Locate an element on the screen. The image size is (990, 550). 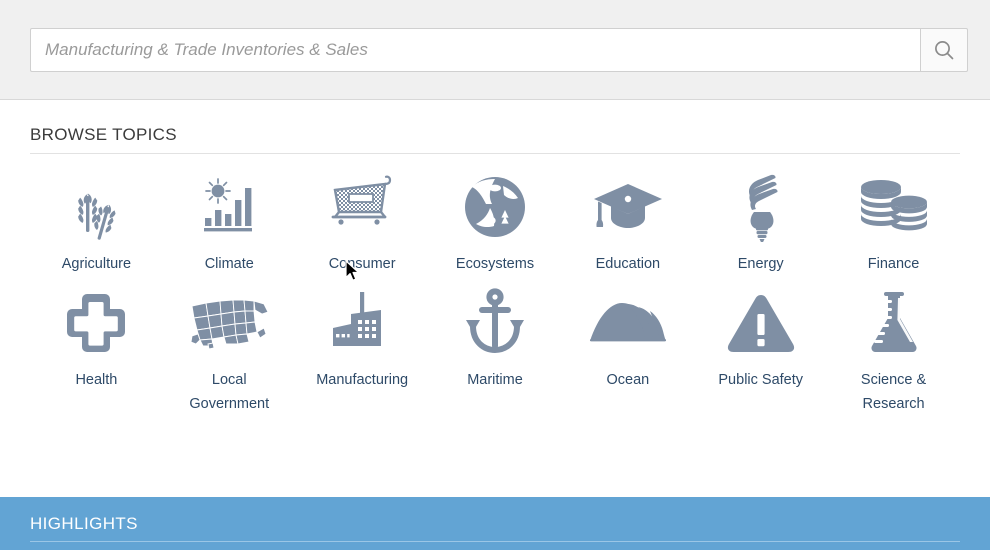
flask-icon is located at coordinates (894, 323).